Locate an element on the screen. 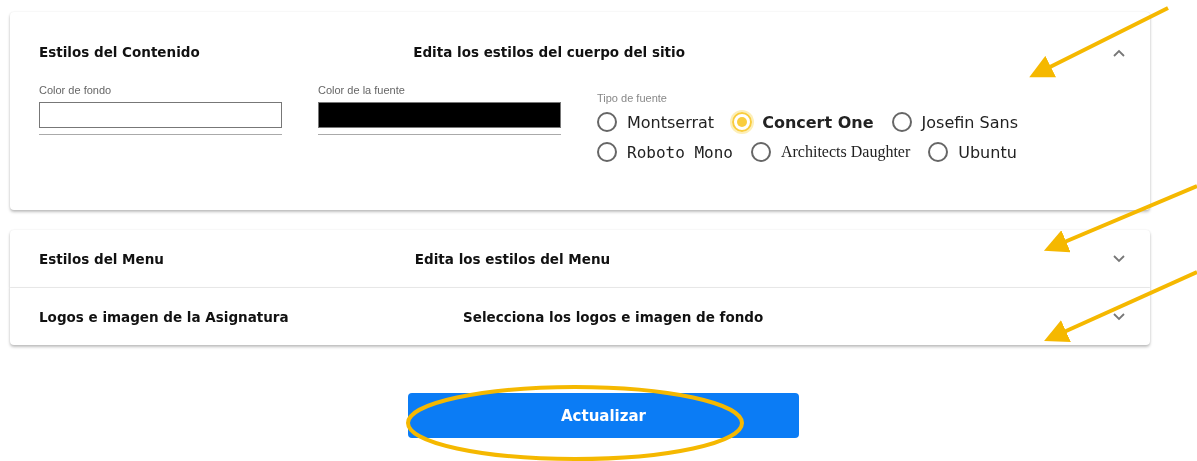 The height and width of the screenshot is (461, 1197). panel-title: Estilos del Menu is located at coordinates (227, 258).